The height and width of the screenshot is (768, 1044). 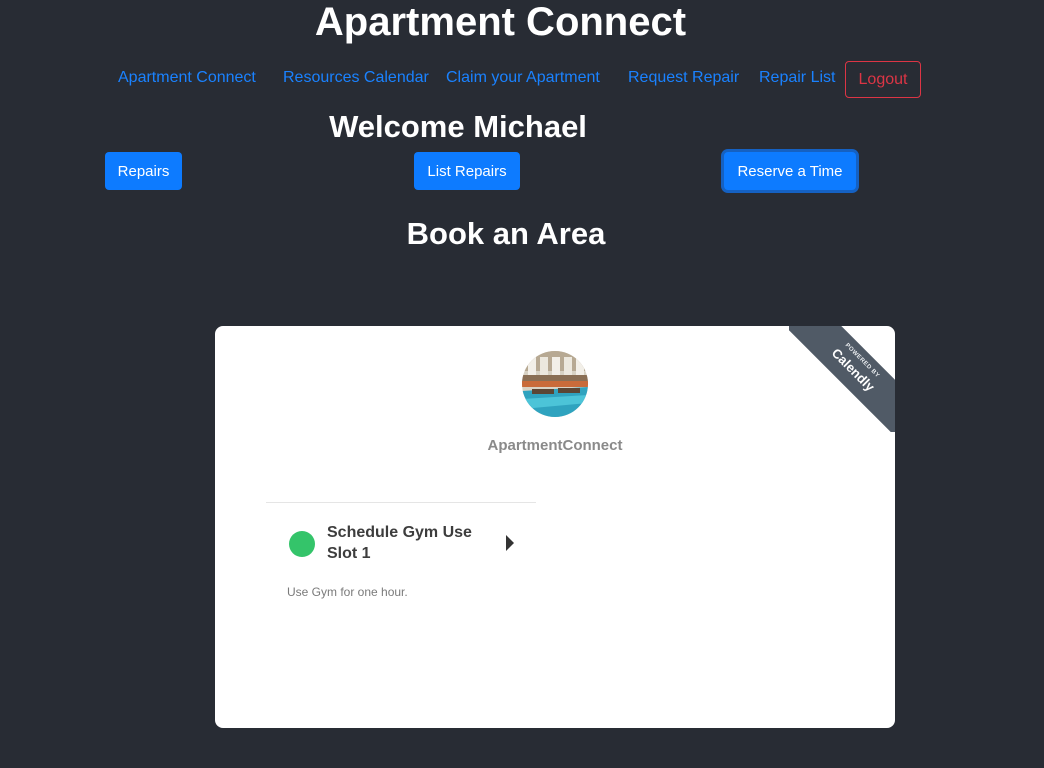 What do you see at coordinates (458, 126) in the screenshot?
I see `welcome-heading: Welcome Michael` at bounding box center [458, 126].